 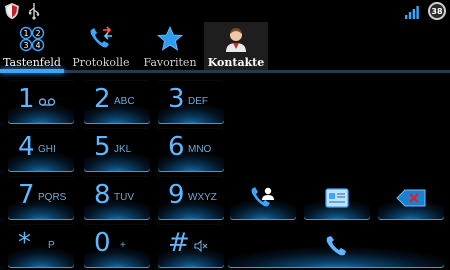 What do you see at coordinates (124, 197) in the screenshot?
I see `key-letters: TUV` at bounding box center [124, 197].